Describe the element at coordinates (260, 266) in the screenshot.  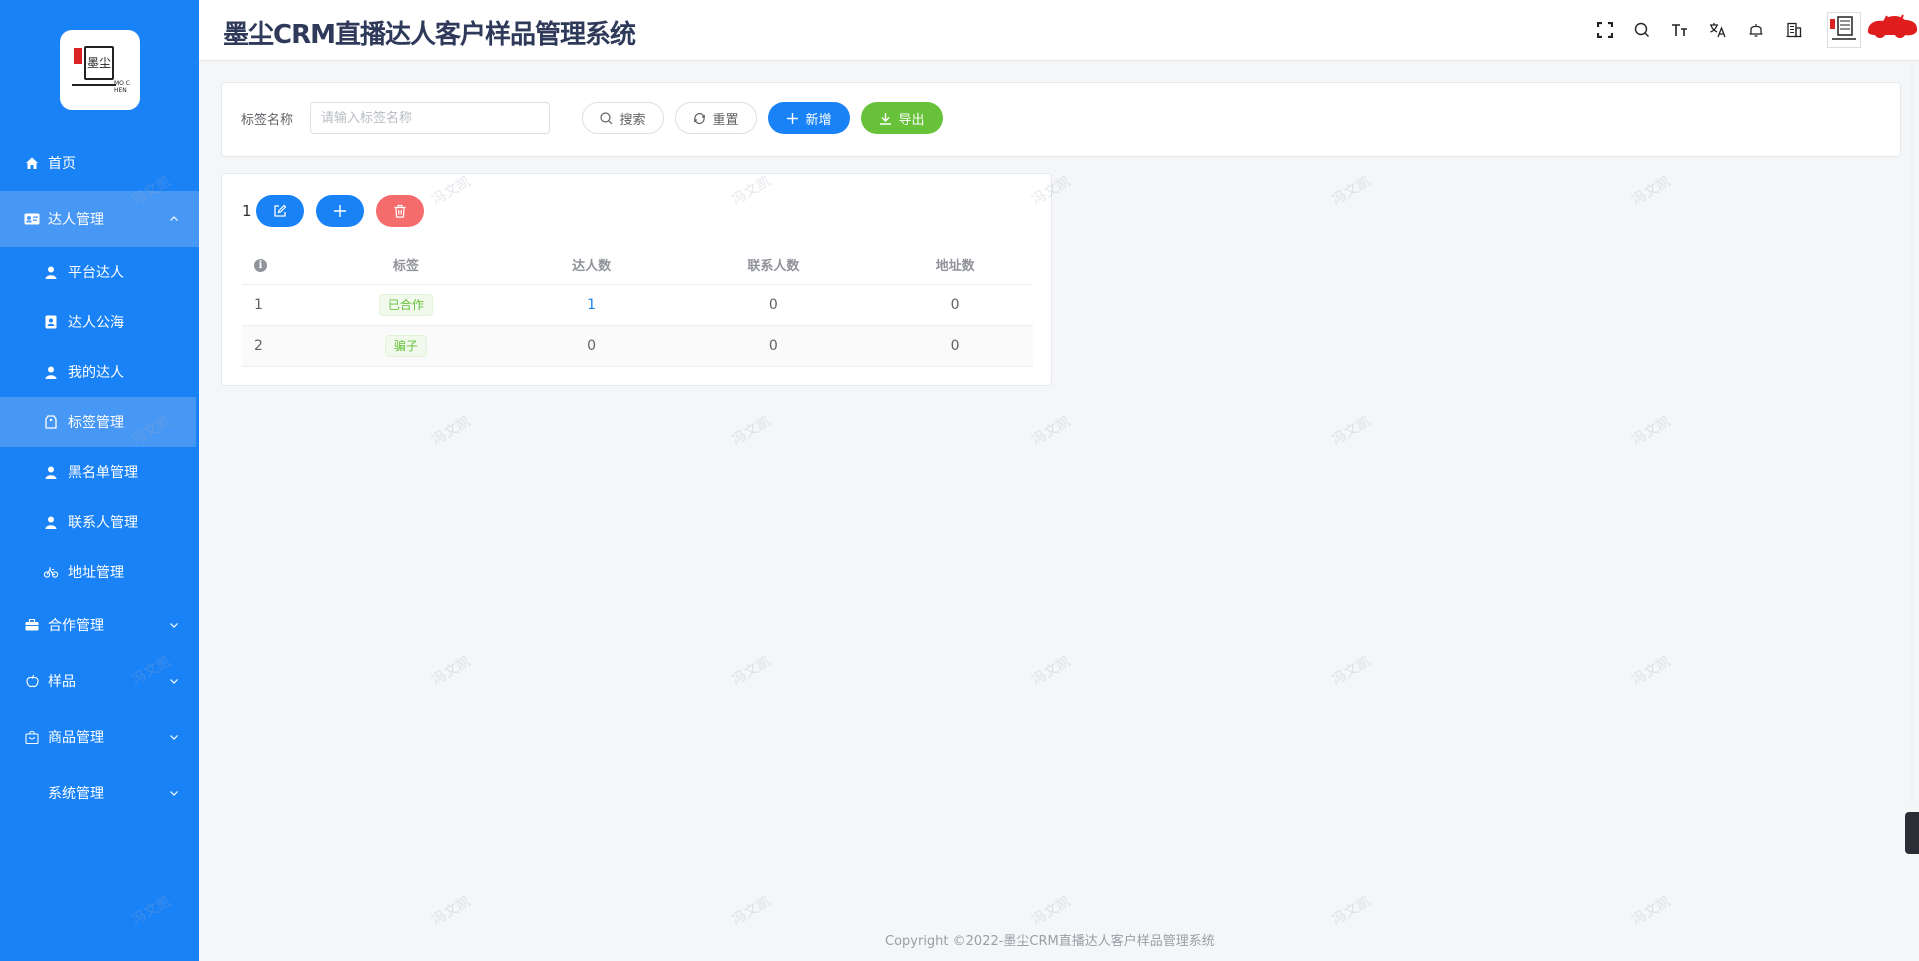
I see `info-icon: i` at that location.